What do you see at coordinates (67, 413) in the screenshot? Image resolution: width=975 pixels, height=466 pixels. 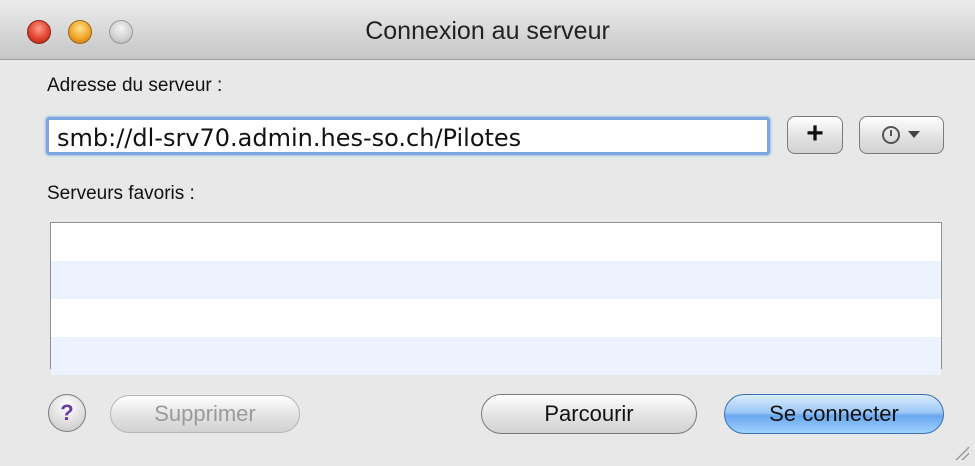 I see `help-button: ?` at bounding box center [67, 413].